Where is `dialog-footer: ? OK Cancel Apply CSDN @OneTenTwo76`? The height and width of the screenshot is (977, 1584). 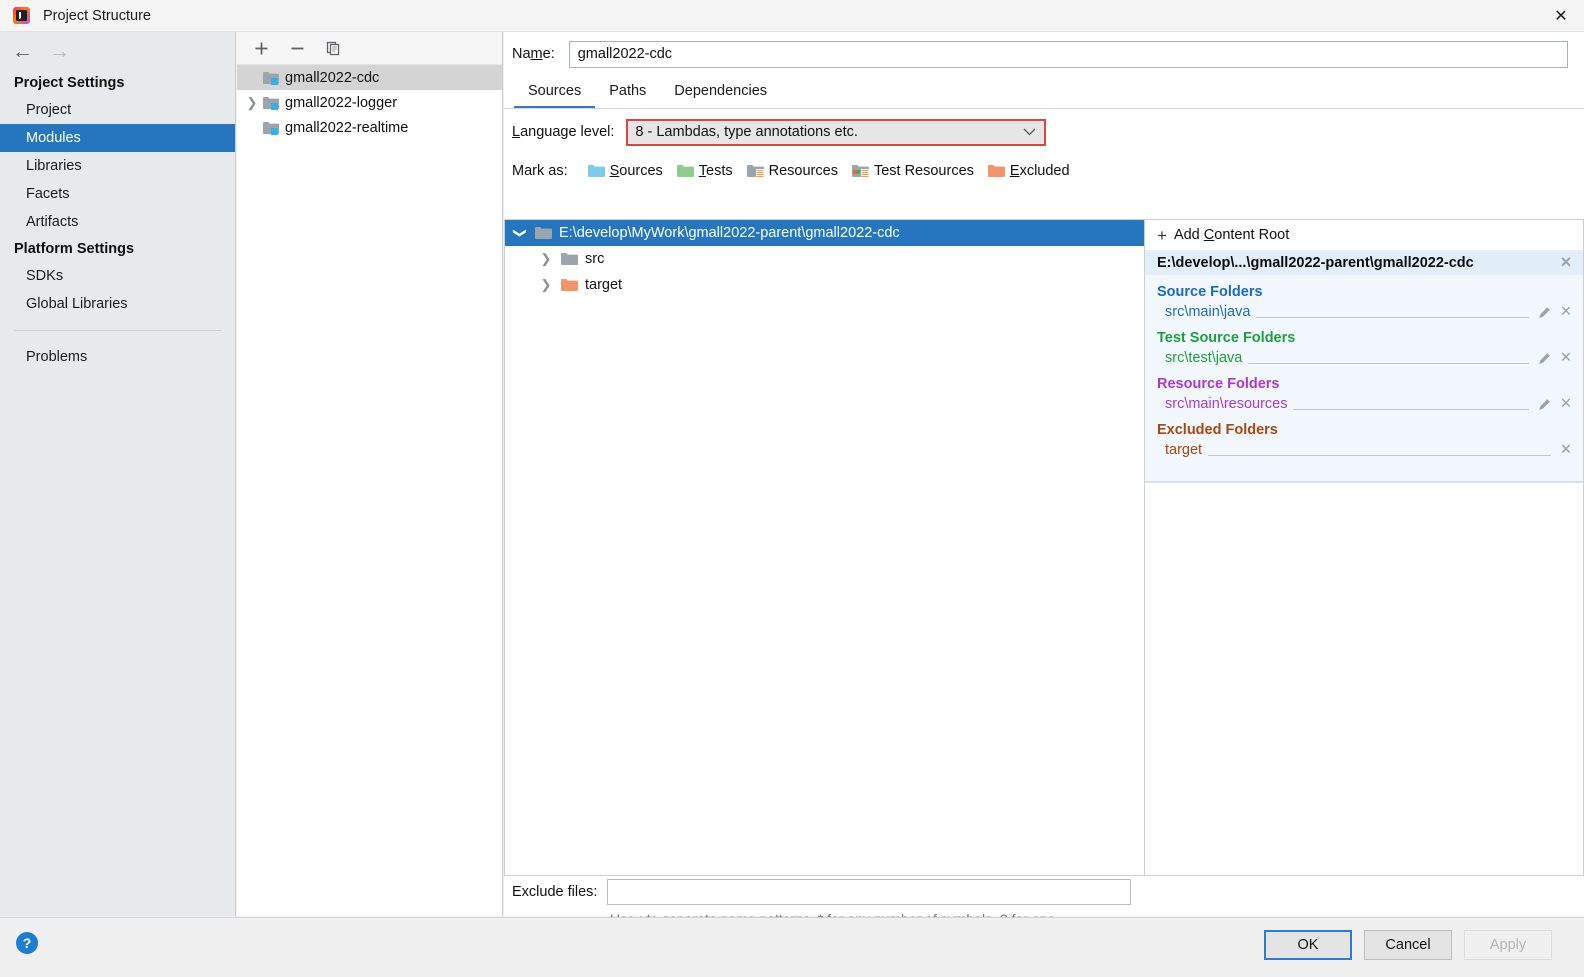 dialog-footer: ? OK Cancel Apply CSDN @OneTenTwo76 is located at coordinates (792, 947).